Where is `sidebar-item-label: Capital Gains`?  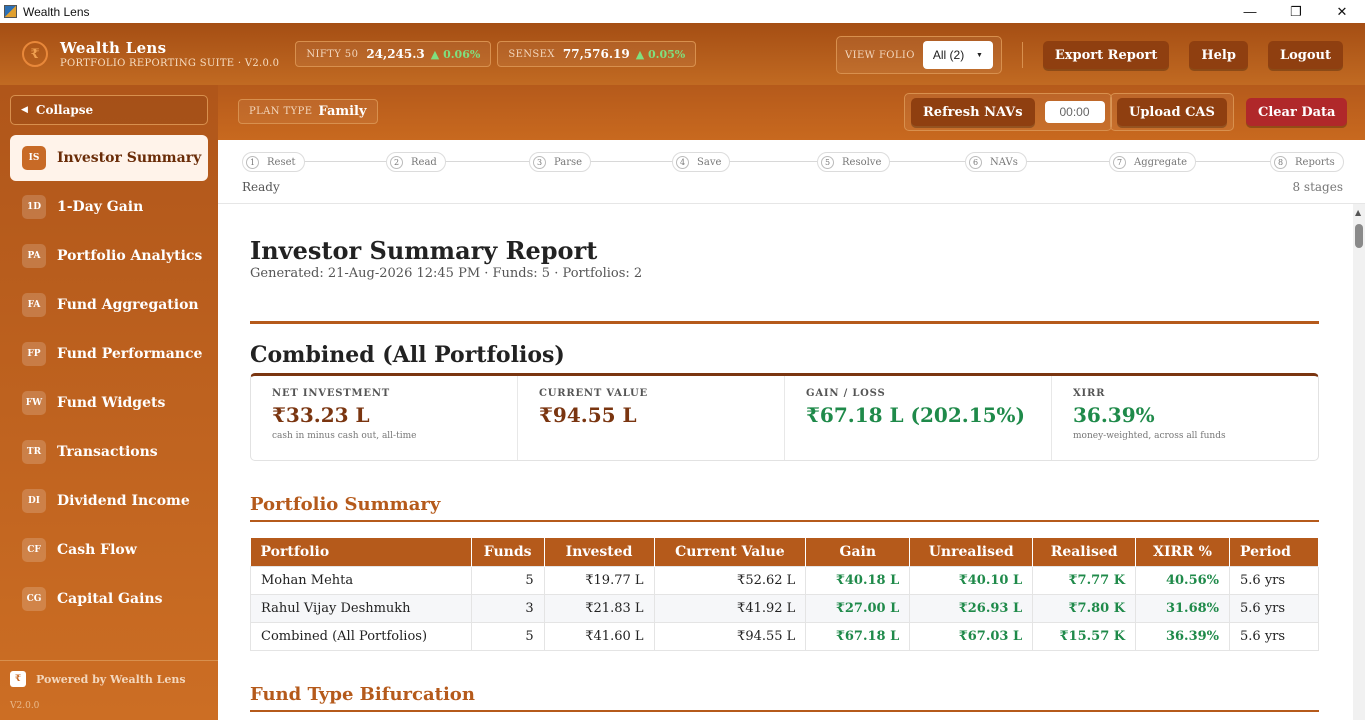 sidebar-item-label: Capital Gains is located at coordinates (110, 599).